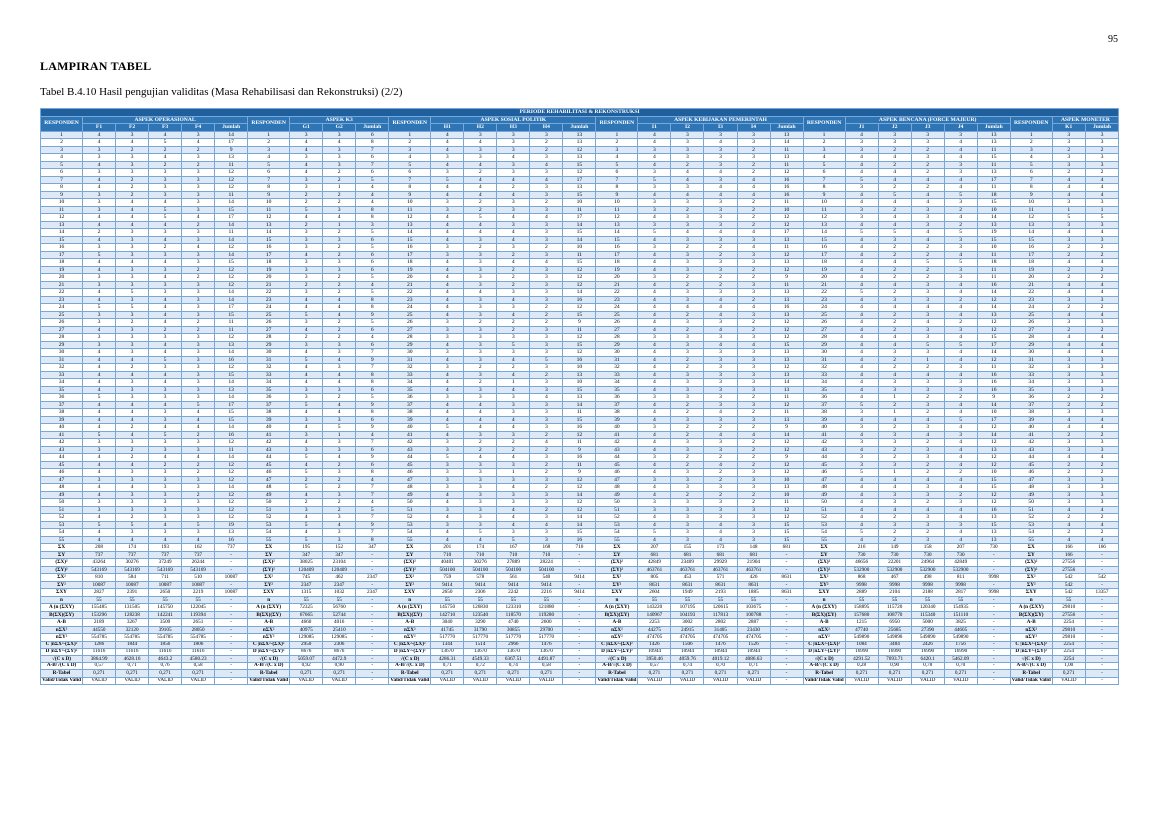  I want to click on respondent-number: 38, so click(410, 412).